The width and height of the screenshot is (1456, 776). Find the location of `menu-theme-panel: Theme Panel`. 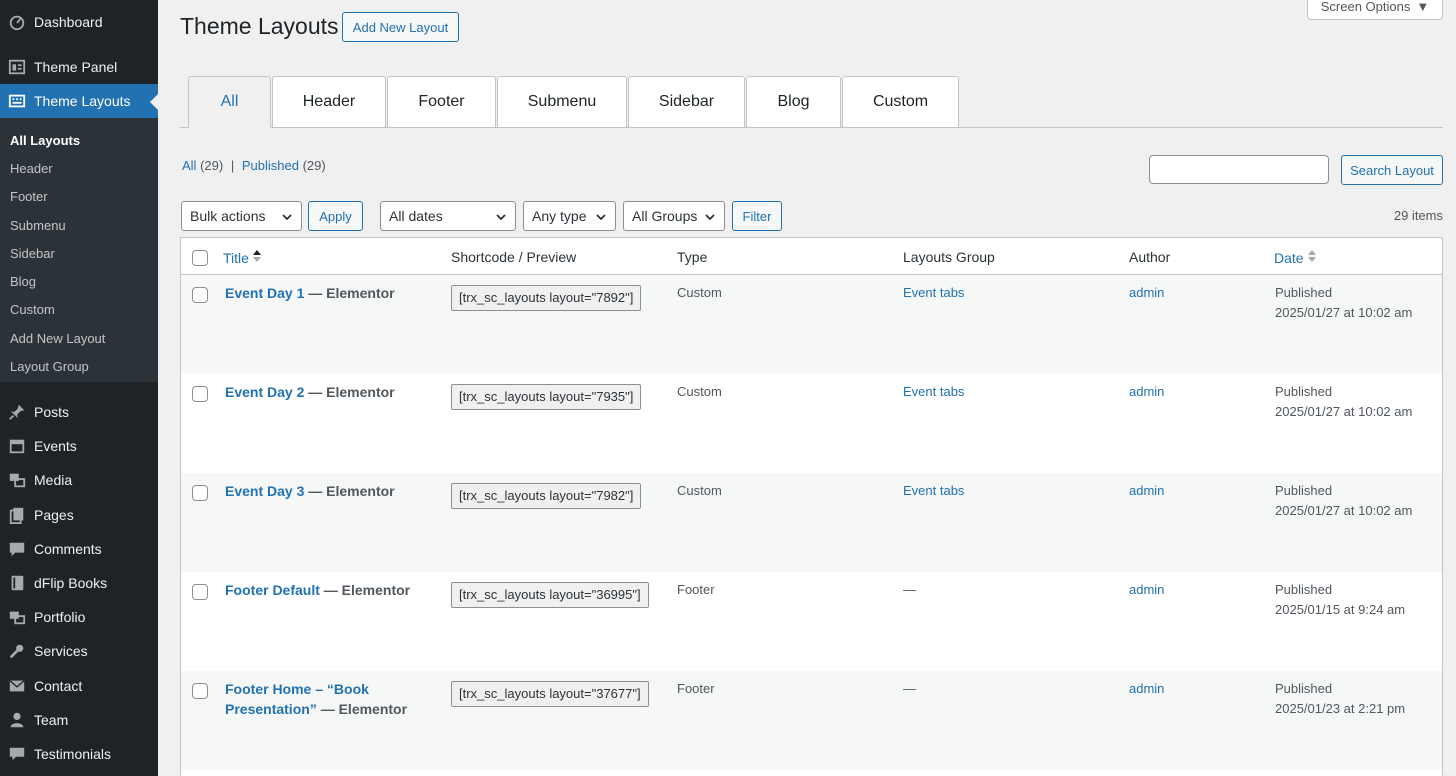

menu-theme-panel: Theme Panel is located at coordinates (79, 67).